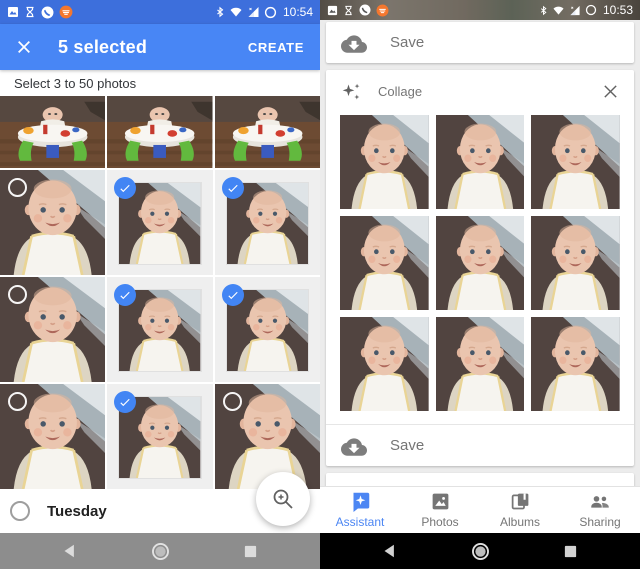 This screenshot has height=569, width=640. What do you see at coordinates (440, 501) in the screenshot?
I see `photos-icon` at bounding box center [440, 501].